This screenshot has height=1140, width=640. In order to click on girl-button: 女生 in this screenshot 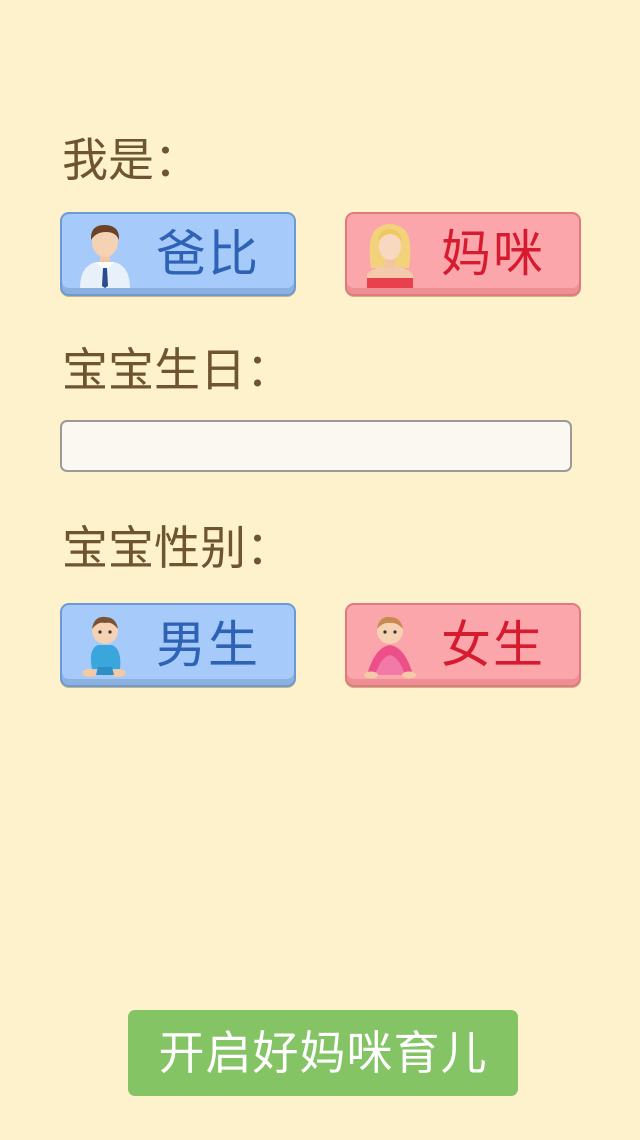, I will do `click(463, 645)`.